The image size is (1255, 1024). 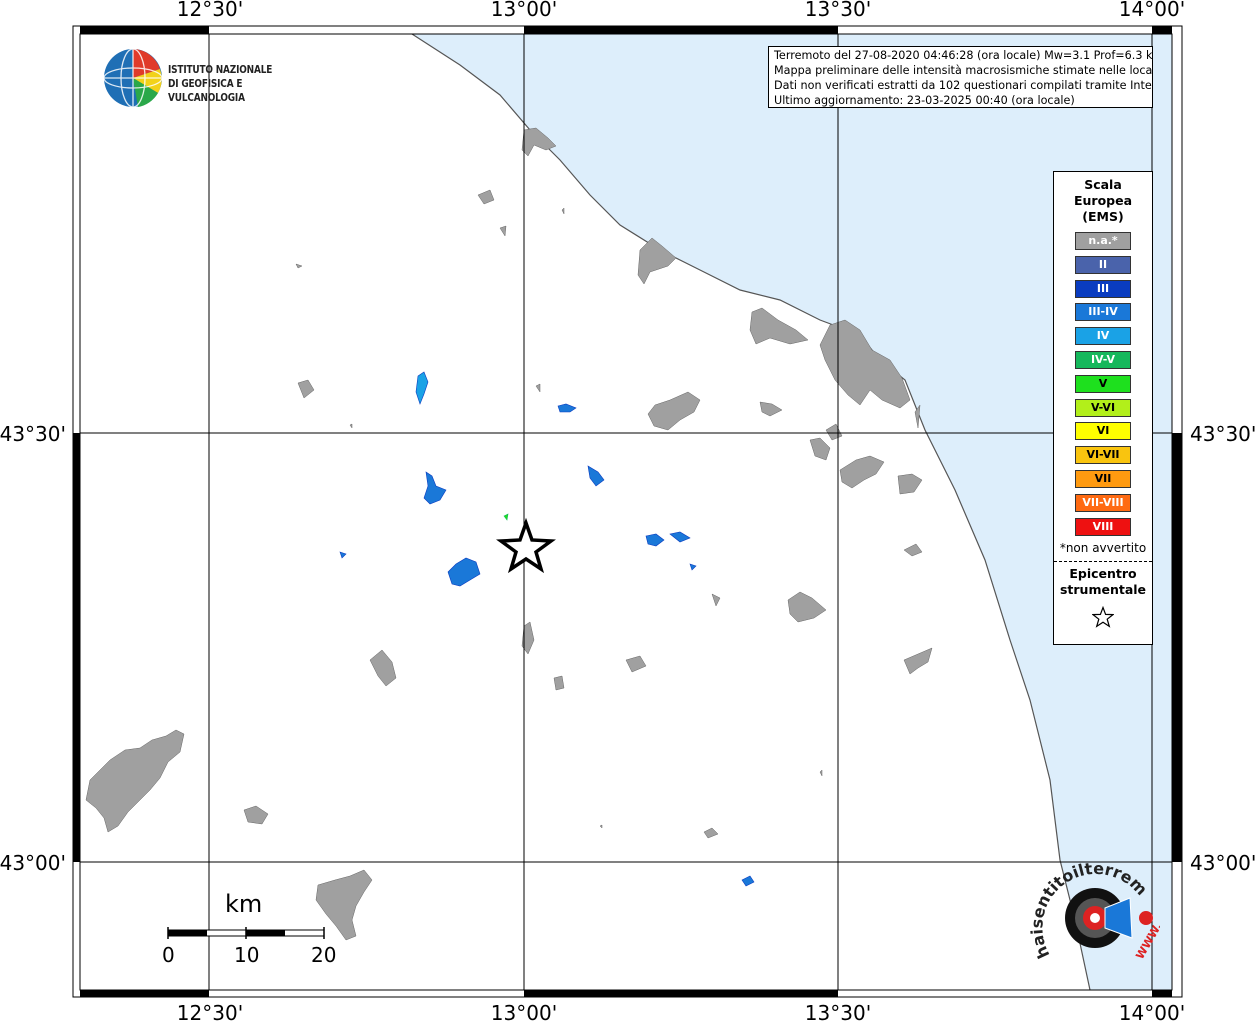 What do you see at coordinates (1103, 455) in the screenshot?
I see `legend-swatch: VI-VII` at bounding box center [1103, 455].